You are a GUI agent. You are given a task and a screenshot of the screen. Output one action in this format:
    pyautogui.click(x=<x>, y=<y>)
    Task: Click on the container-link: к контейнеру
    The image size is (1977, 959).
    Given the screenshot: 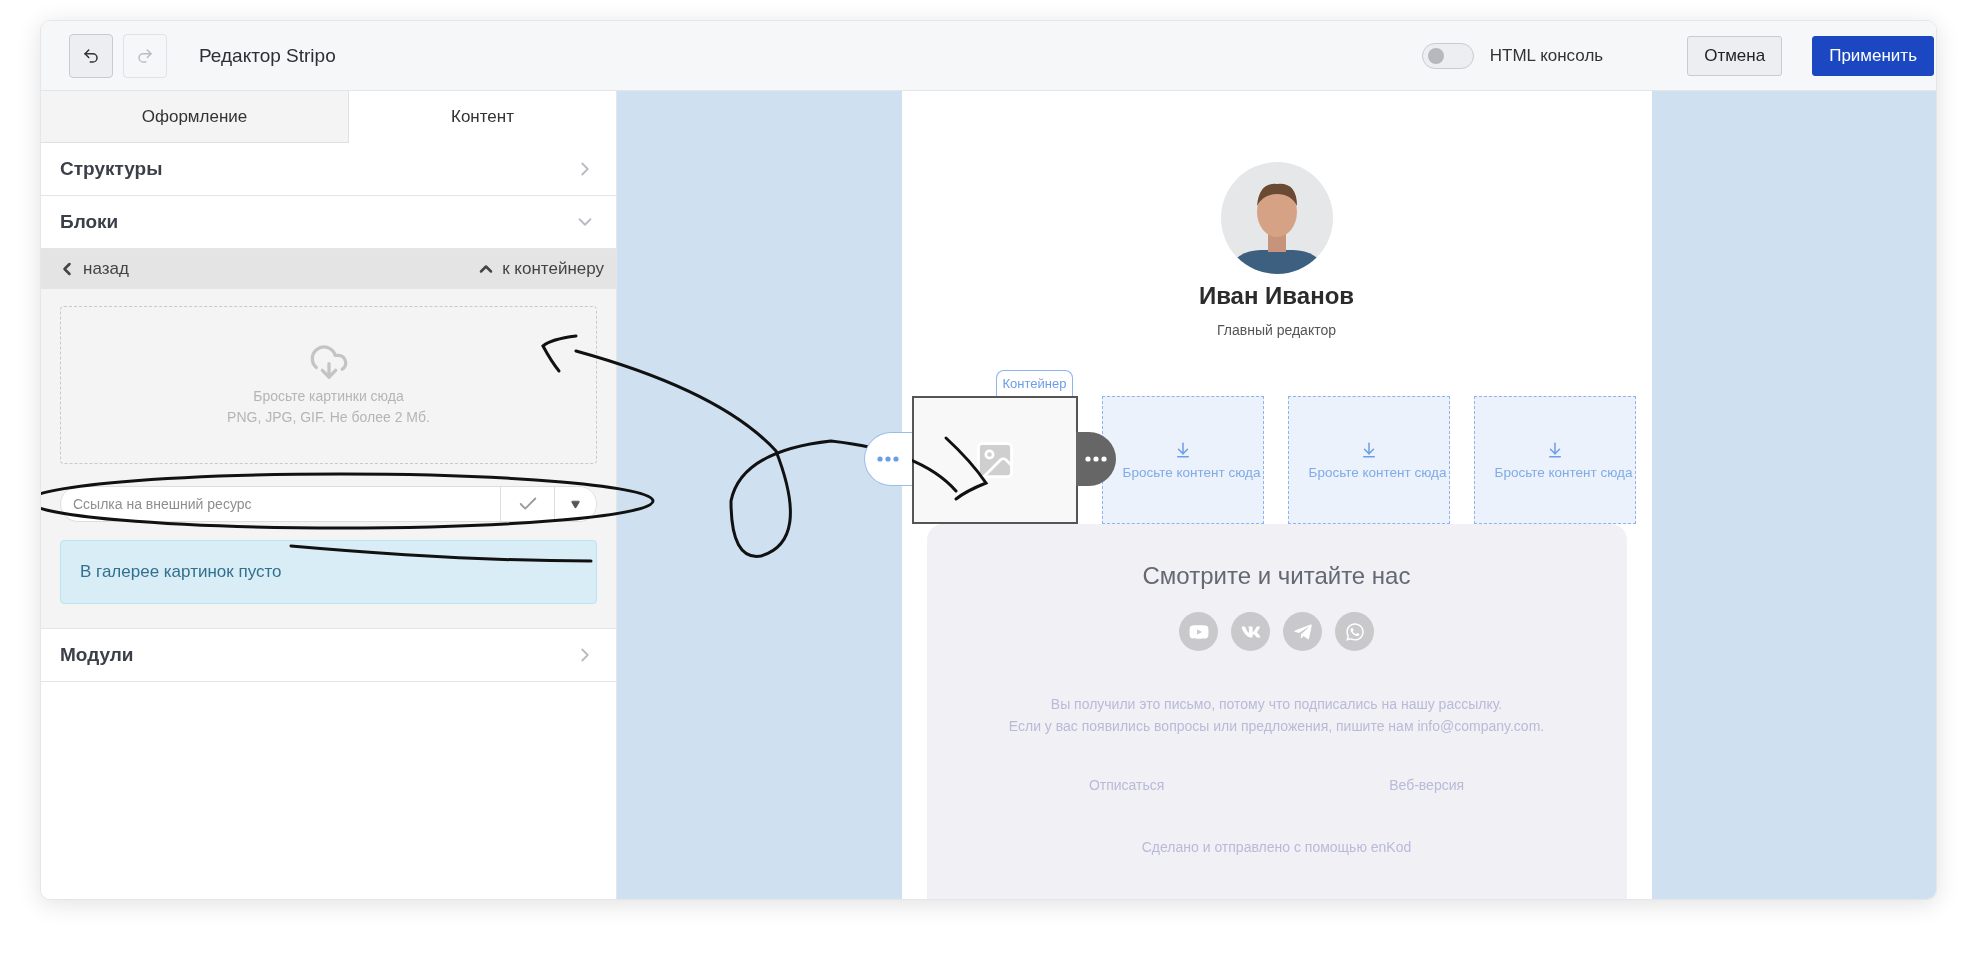 What is the action you would take?
    pyautogui.click(x=540, y=269)
    